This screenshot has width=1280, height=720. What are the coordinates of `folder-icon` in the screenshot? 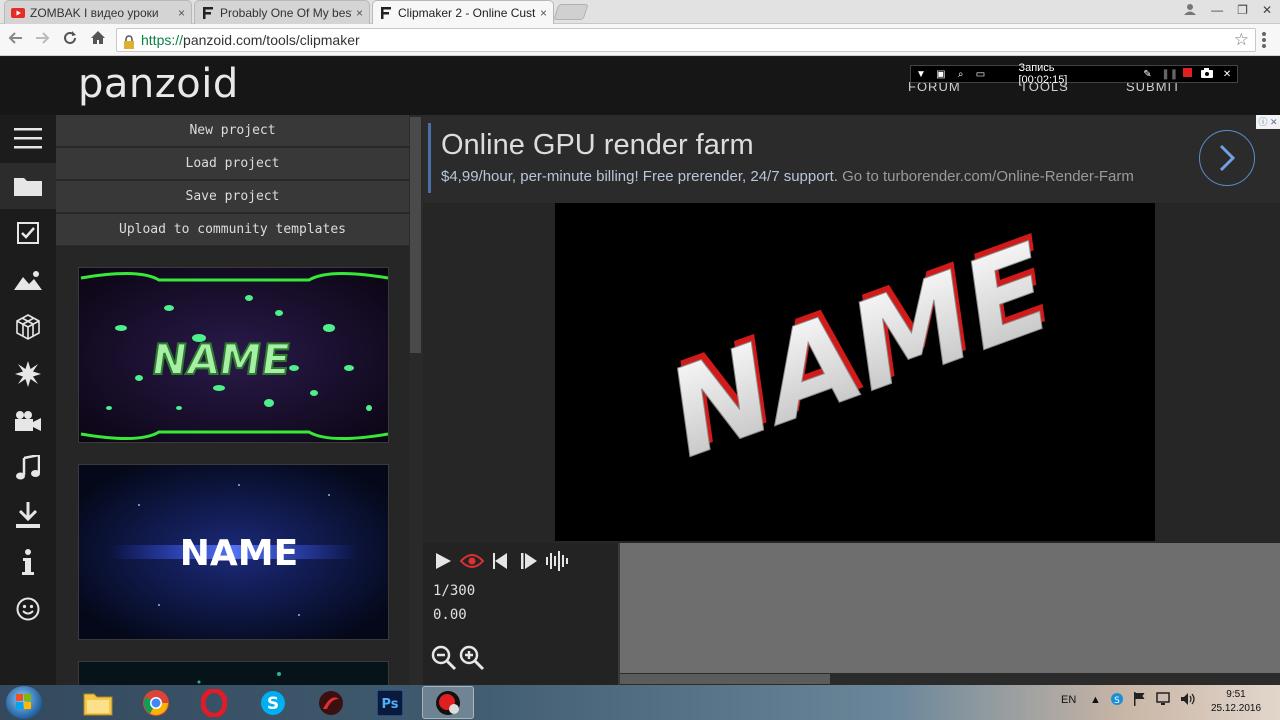 It's located at (28, 186).